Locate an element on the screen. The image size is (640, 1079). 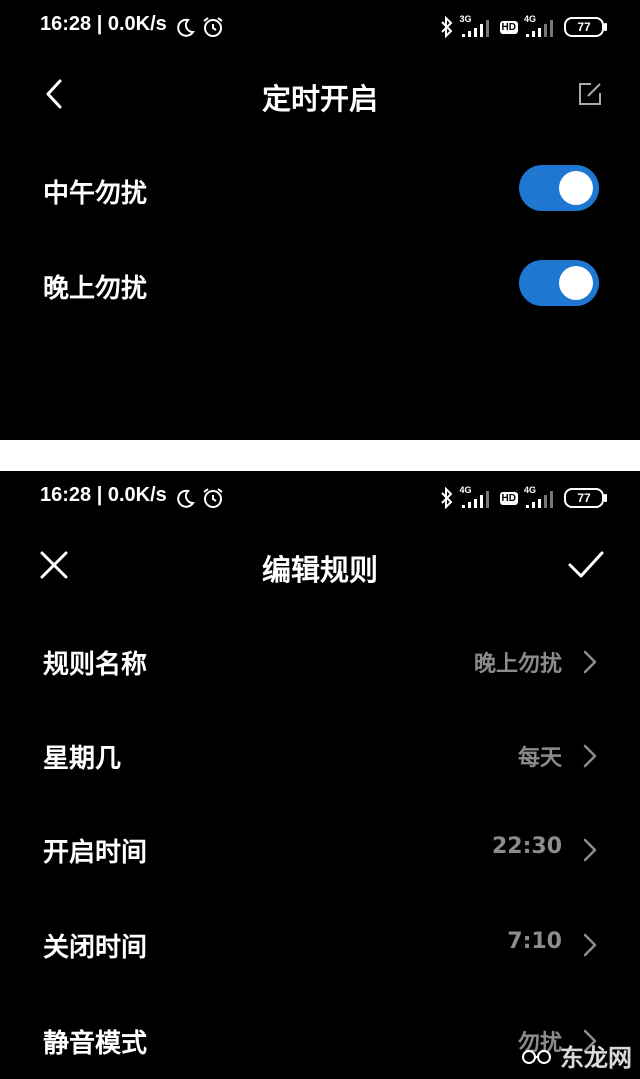
rule-row-weekday: 星期几 每天 is located at coordinates (320, 755).